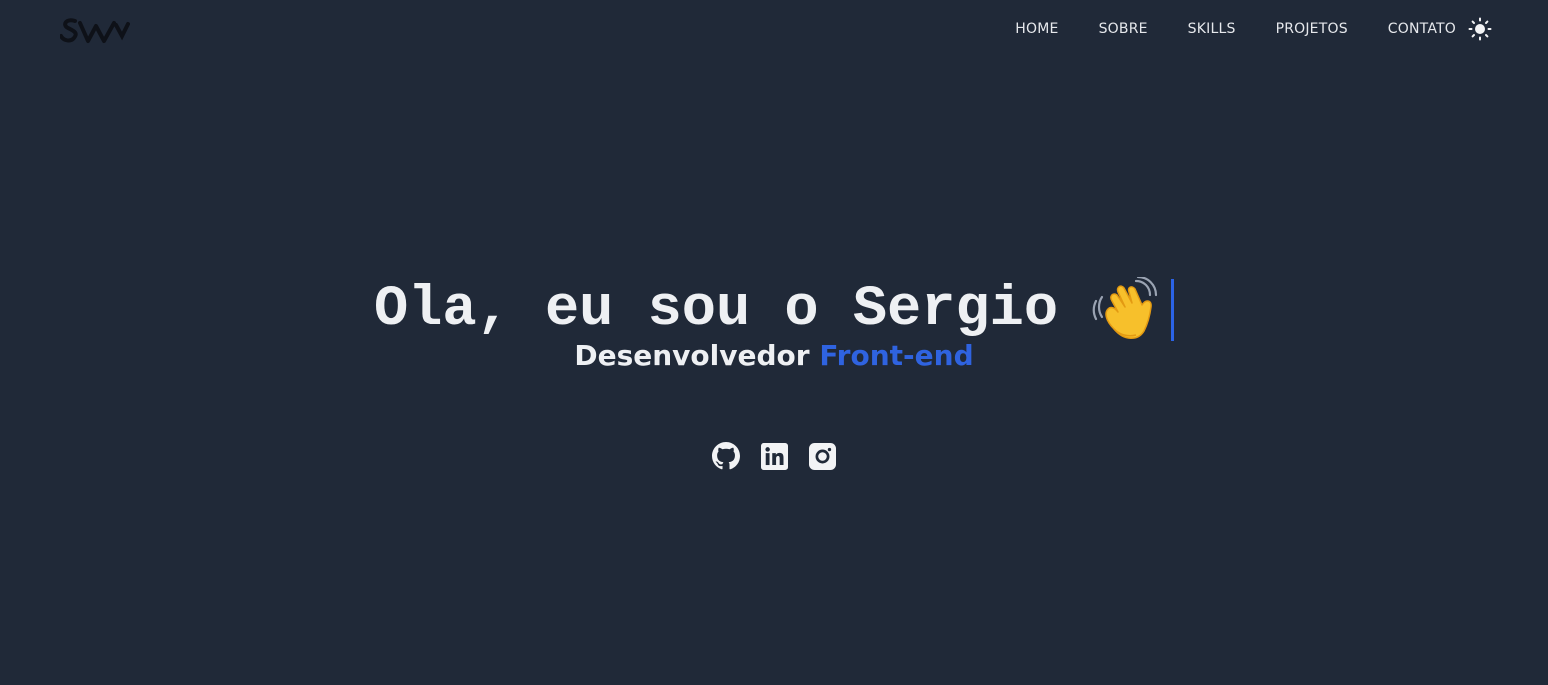 The image size is (1548, 685). I want to click on theme-toggle-button, so click(1480, 29).